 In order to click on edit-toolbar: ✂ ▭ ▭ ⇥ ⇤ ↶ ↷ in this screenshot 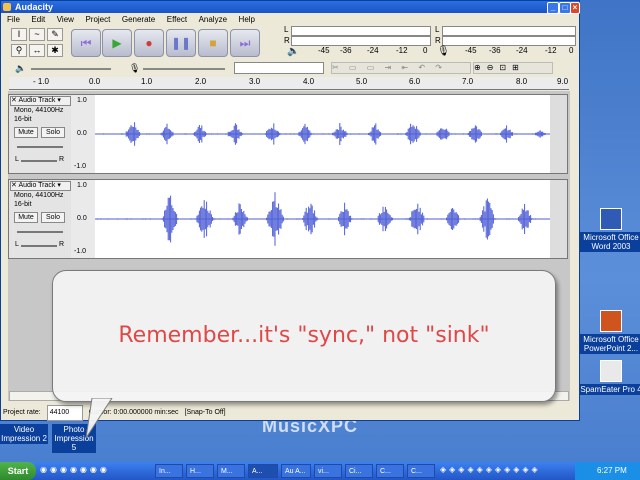, I will do `click(401, 68)`.